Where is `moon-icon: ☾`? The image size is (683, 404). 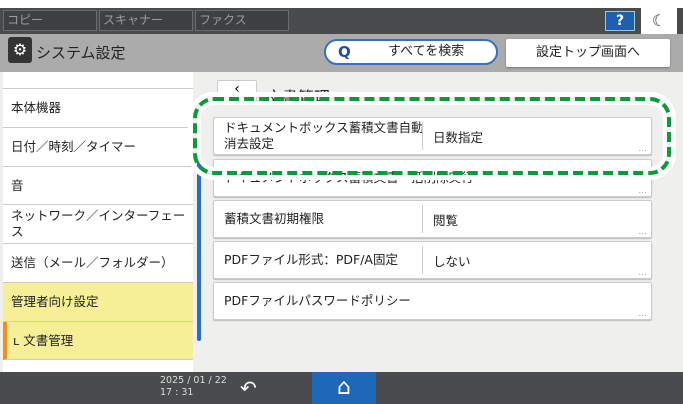 moon-icon: ☾ is located at coordinates (659, 21).